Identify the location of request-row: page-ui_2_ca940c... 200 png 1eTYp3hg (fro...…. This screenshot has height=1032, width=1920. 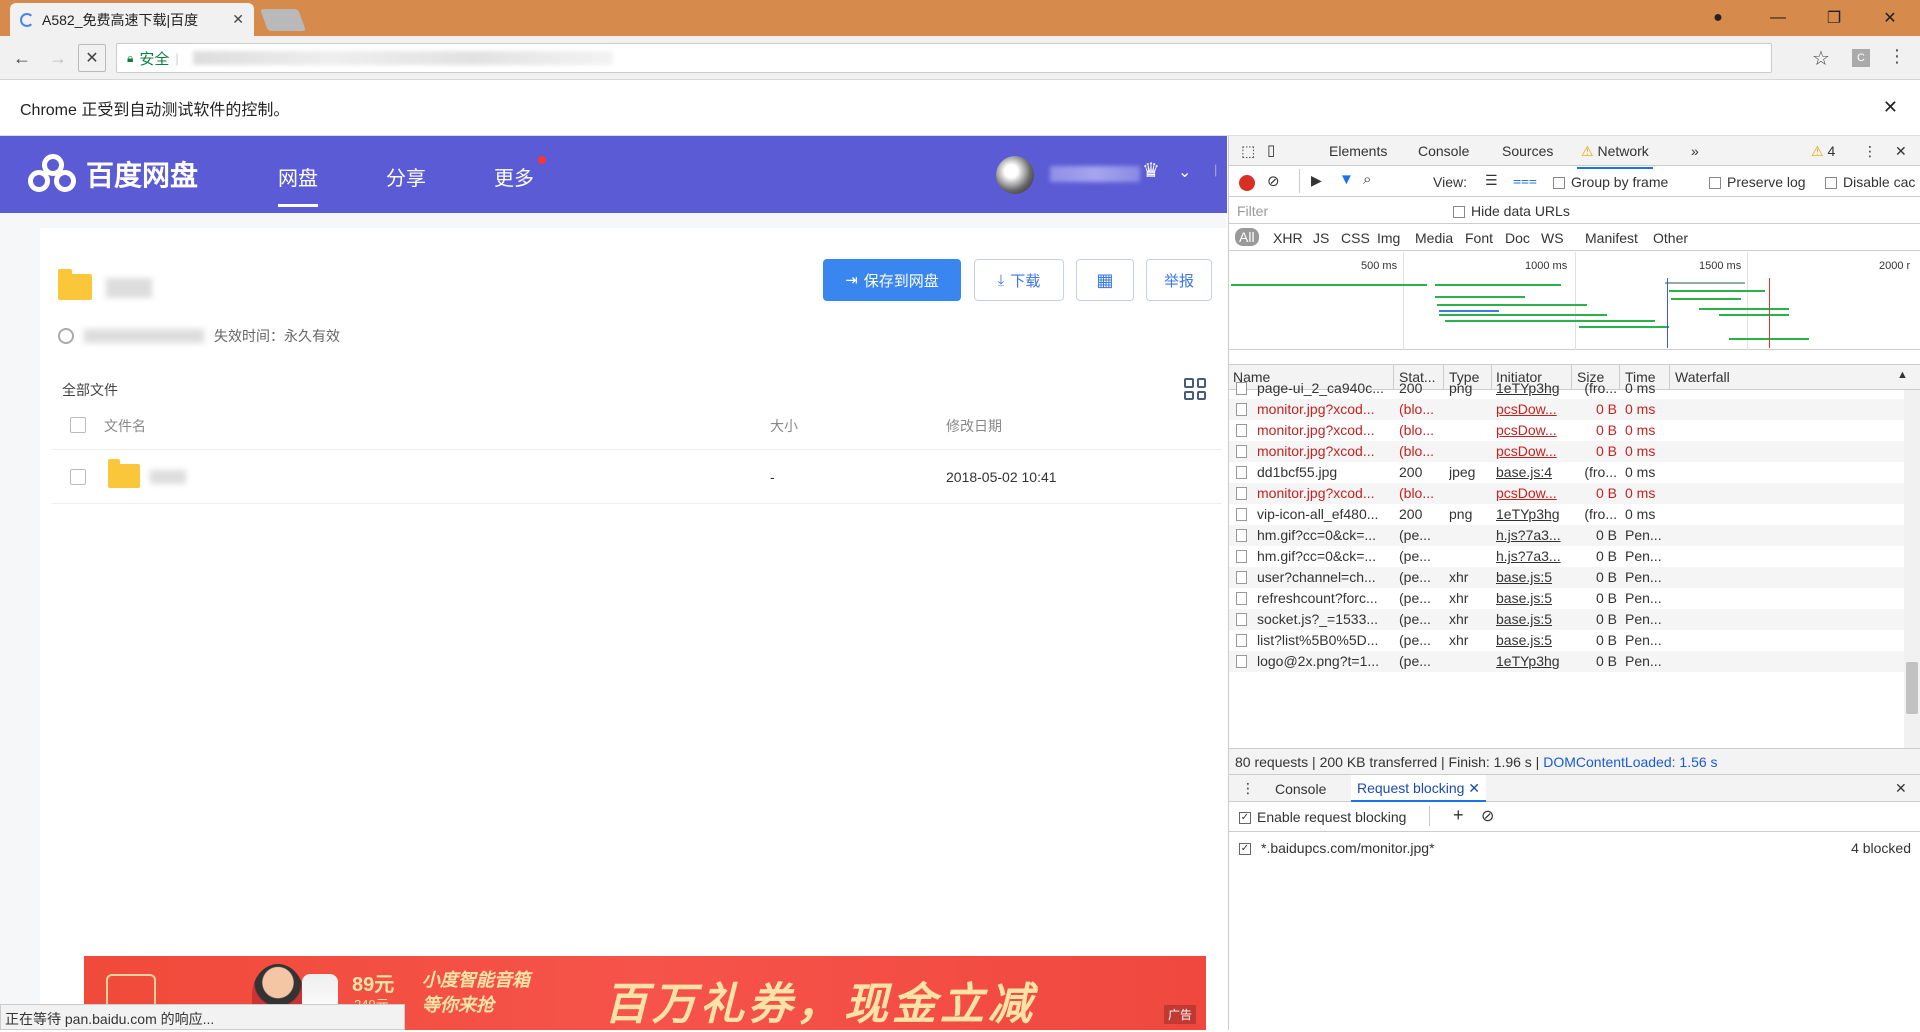
(1574, 388).